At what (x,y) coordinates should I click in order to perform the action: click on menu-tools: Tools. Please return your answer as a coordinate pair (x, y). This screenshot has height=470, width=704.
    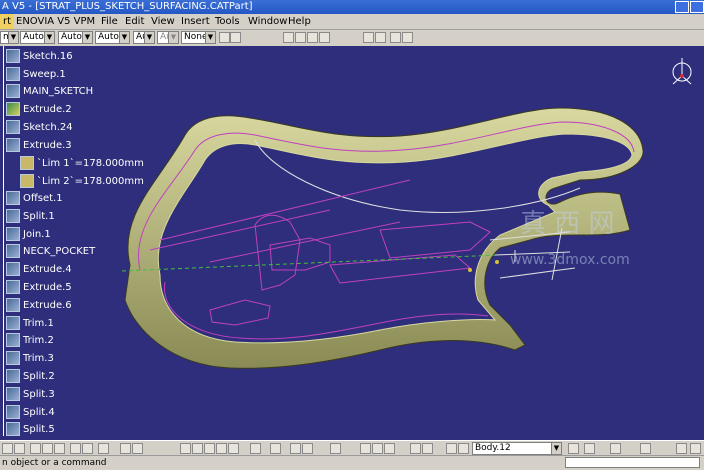
    Looking at the image, I should click on (227, 21).